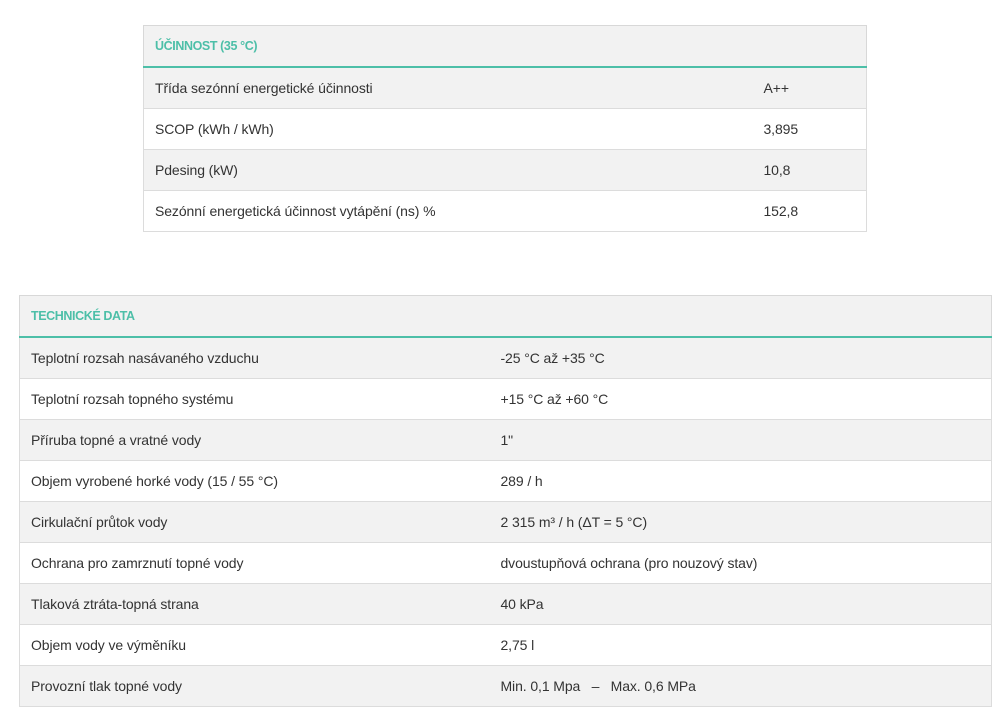 The width and height of the screenshot is (1001, 721). I want to click on efficiency-table-title: ÚČINNOST (35 °C), so click(505, 46).